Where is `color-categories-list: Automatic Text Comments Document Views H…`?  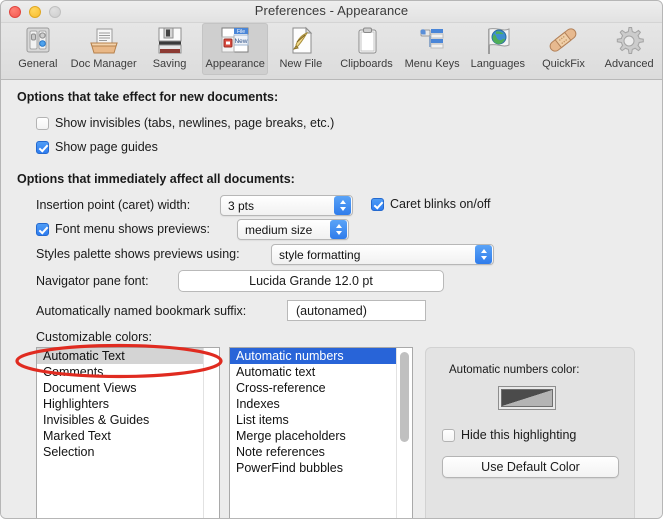 color-categories-list: Automatic Text Comments Document Views H… is located at coordinates (128, 432).